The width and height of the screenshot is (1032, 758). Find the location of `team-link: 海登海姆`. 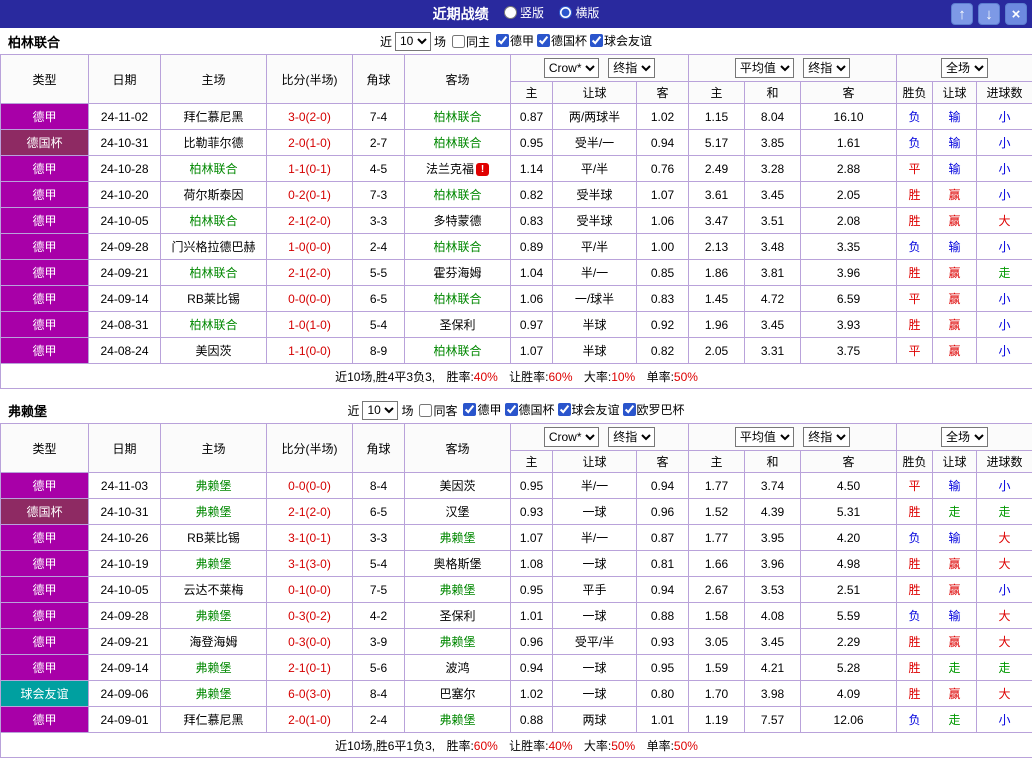

team-link: 海登海姆 is located at coordinates (213, 642).